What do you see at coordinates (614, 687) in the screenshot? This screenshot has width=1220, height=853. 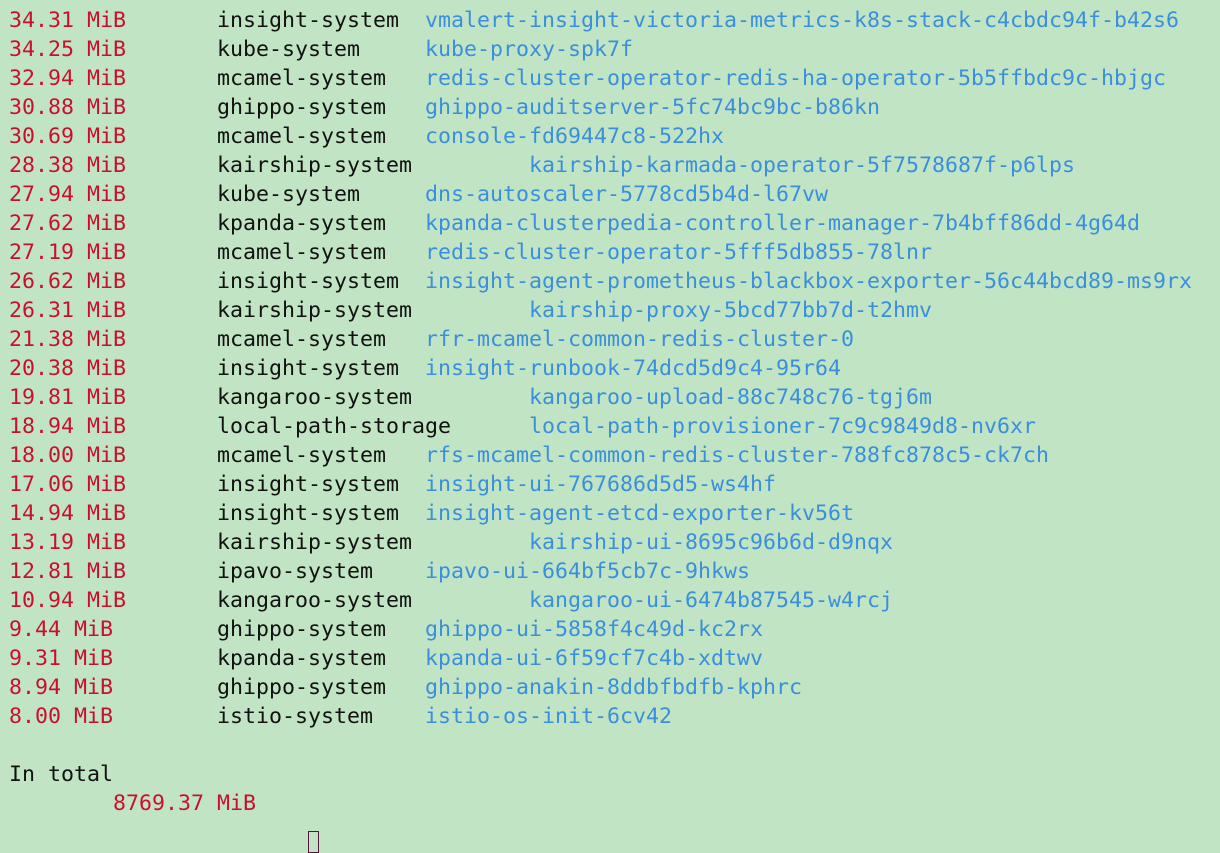 I see `pod-name: ghippo-anakin-8ddbfbdfb-kphrc` at bounding box center [614, 687].